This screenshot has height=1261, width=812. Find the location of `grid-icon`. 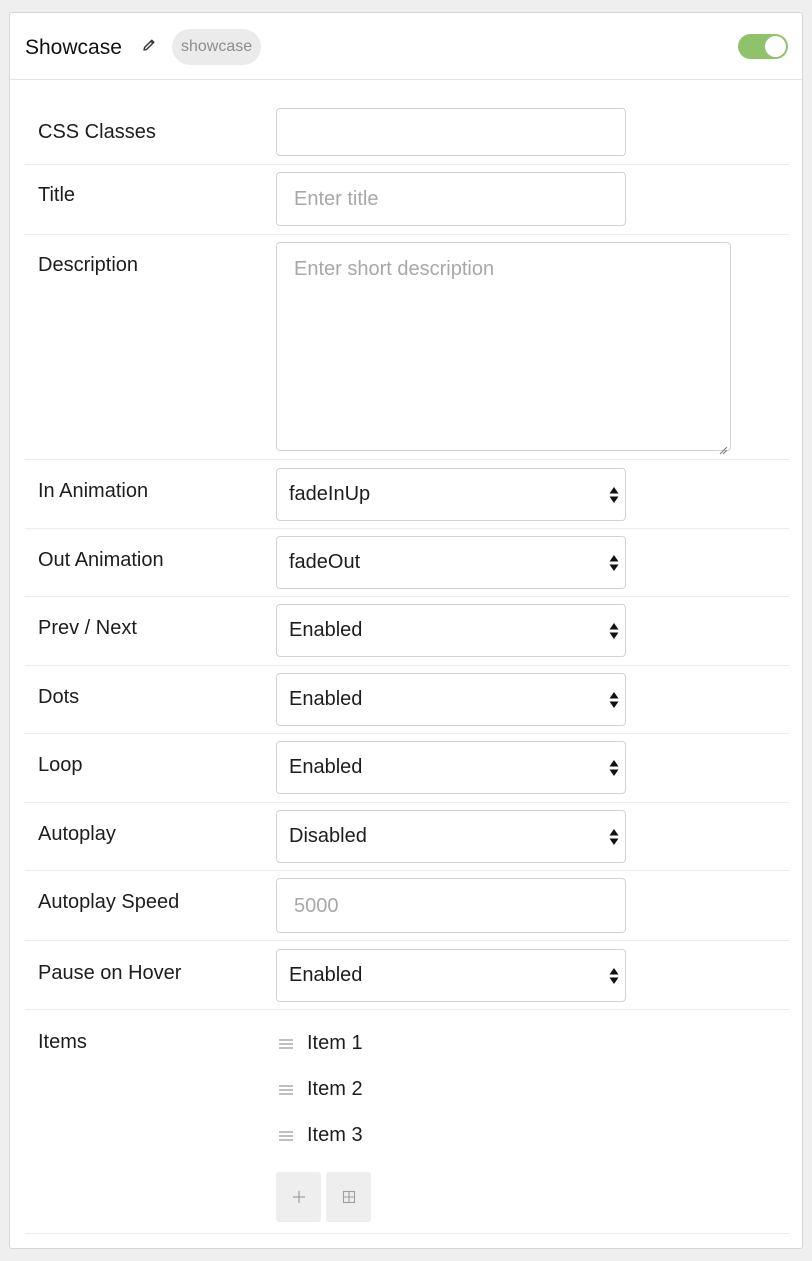

grid-icon is located at coordinates (348, 1197).